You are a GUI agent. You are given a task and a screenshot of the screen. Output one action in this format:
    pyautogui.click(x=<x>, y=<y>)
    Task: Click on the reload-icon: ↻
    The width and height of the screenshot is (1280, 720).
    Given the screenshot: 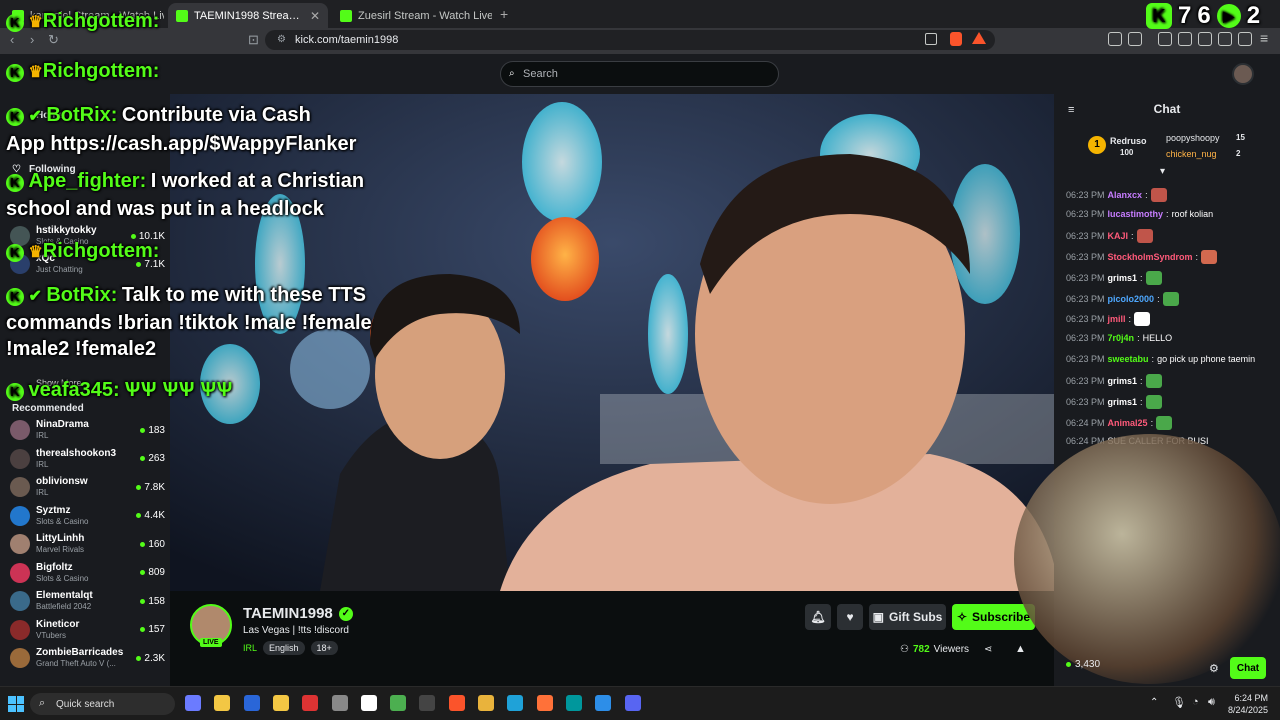 What is the action you would take?
    pyautogui.click(x=53, y=40)
    